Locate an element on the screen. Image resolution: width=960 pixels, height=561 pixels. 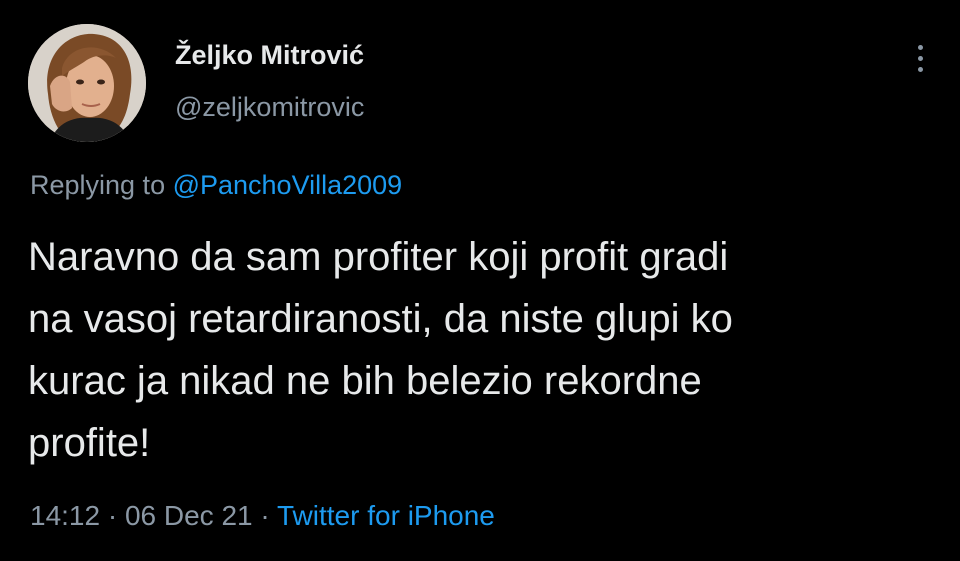
author-display-name: Željko Mitrović is located at coordinates (269, 55).